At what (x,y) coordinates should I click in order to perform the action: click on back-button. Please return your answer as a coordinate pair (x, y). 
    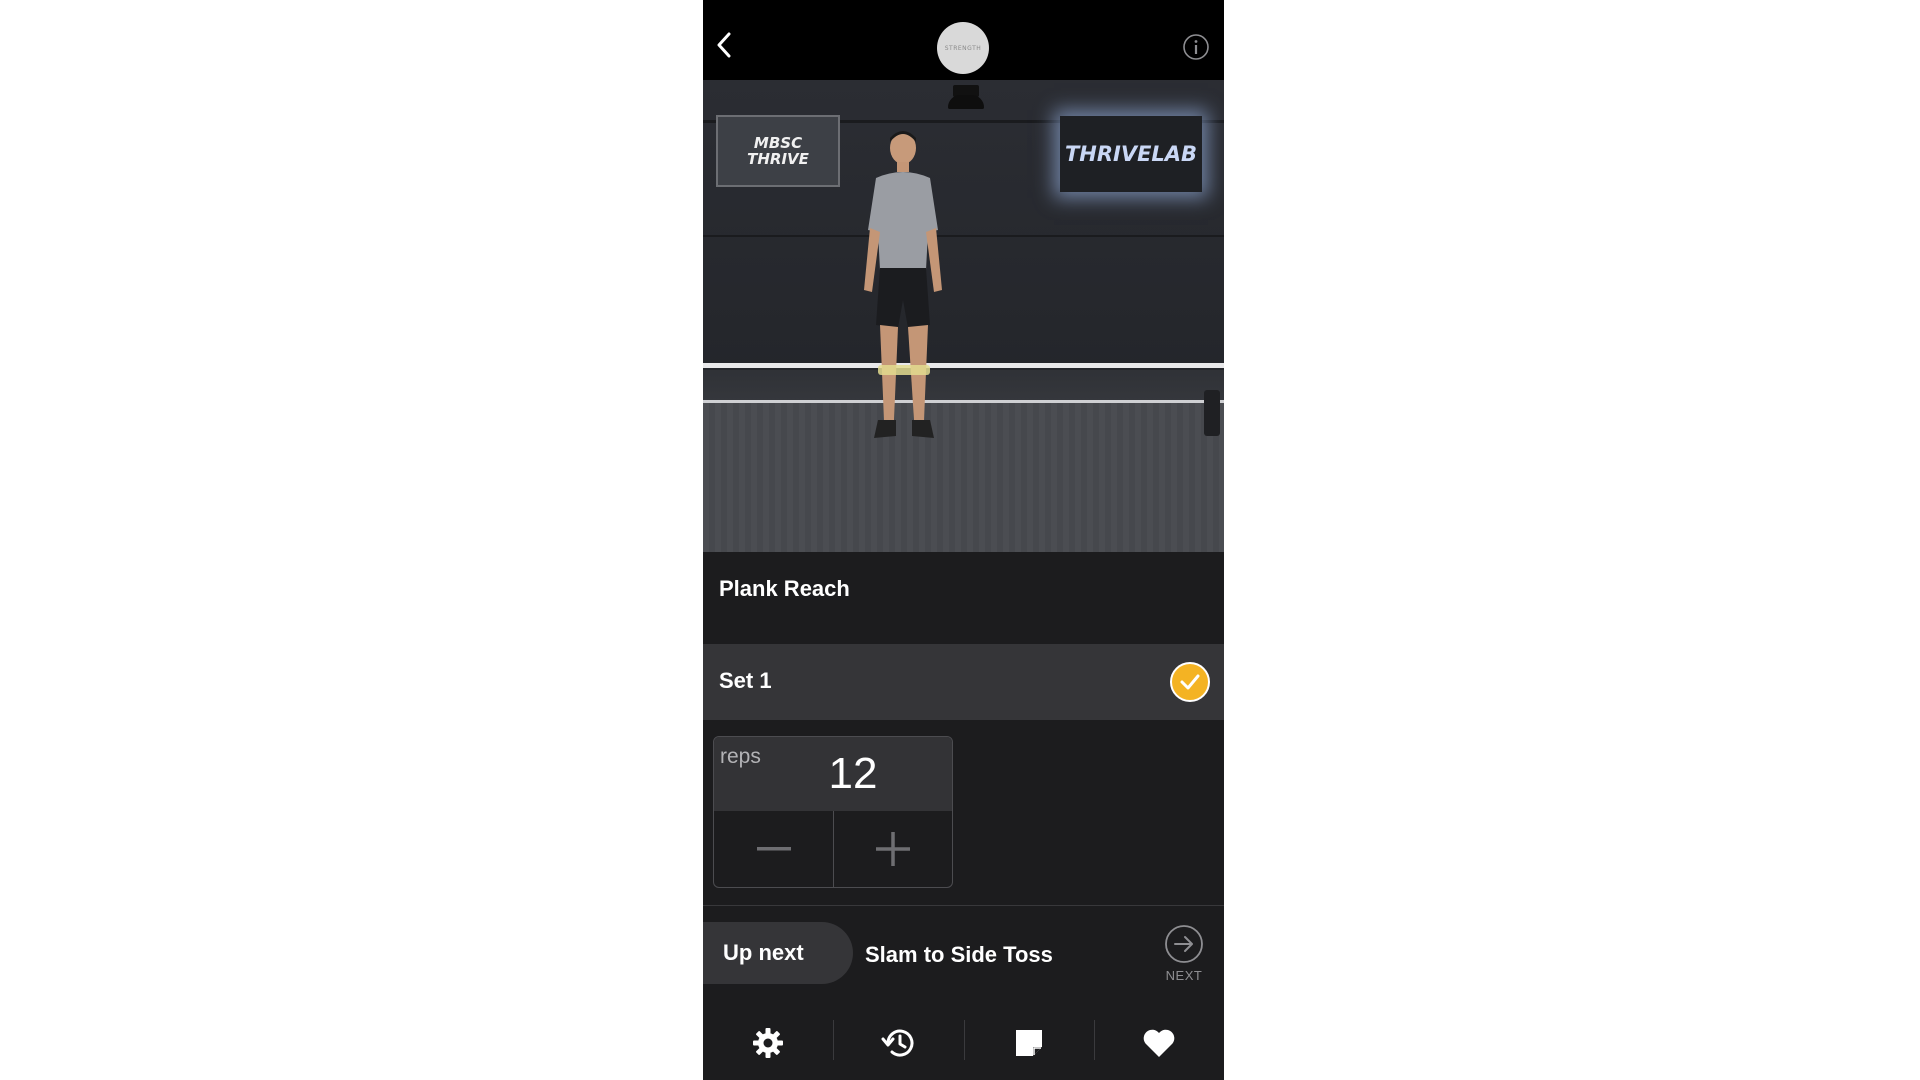
    Looking at the image, I should click on (724, 45).